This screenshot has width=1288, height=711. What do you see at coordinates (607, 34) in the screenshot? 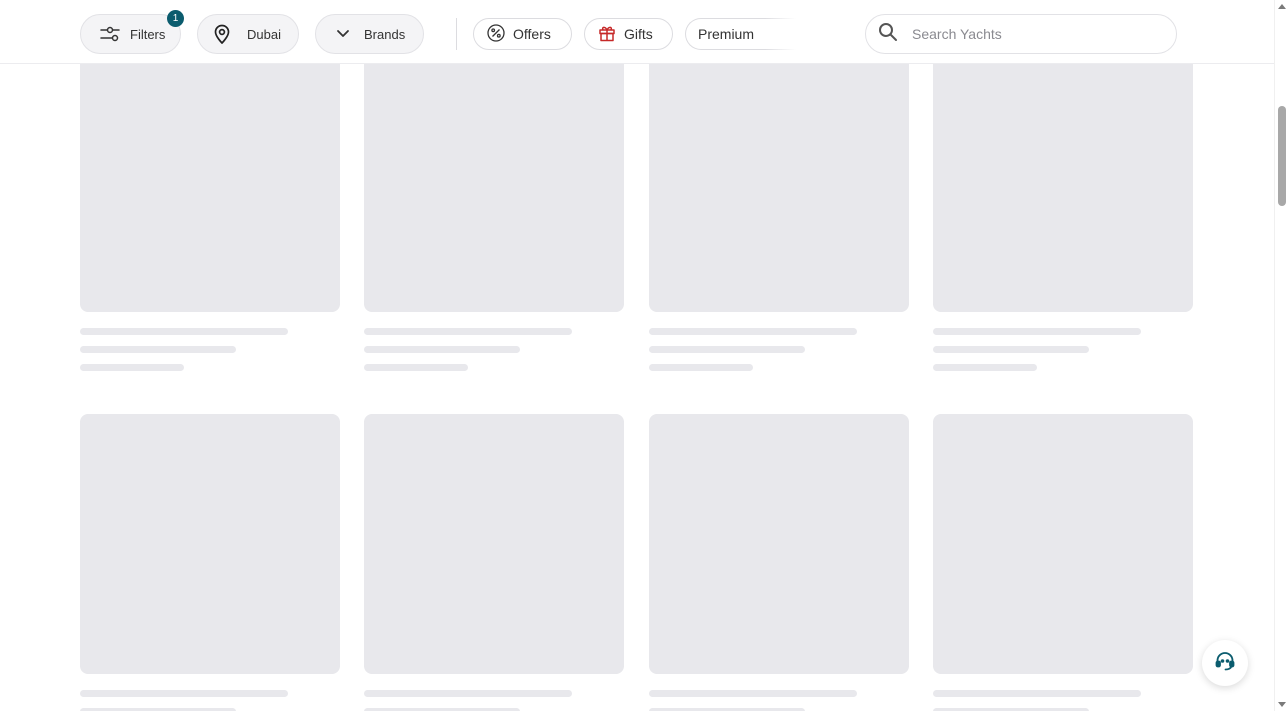
I see `gift-icon` at bounding box center [607, 34].